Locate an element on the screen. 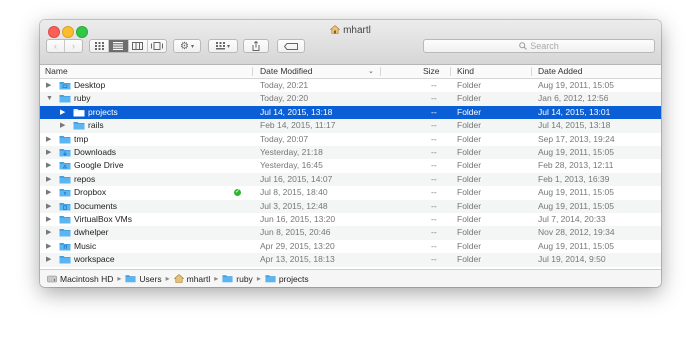 The width and height of the screenshot is (700, 344). path-item-projects: projects is located at coordinates (287, 279).